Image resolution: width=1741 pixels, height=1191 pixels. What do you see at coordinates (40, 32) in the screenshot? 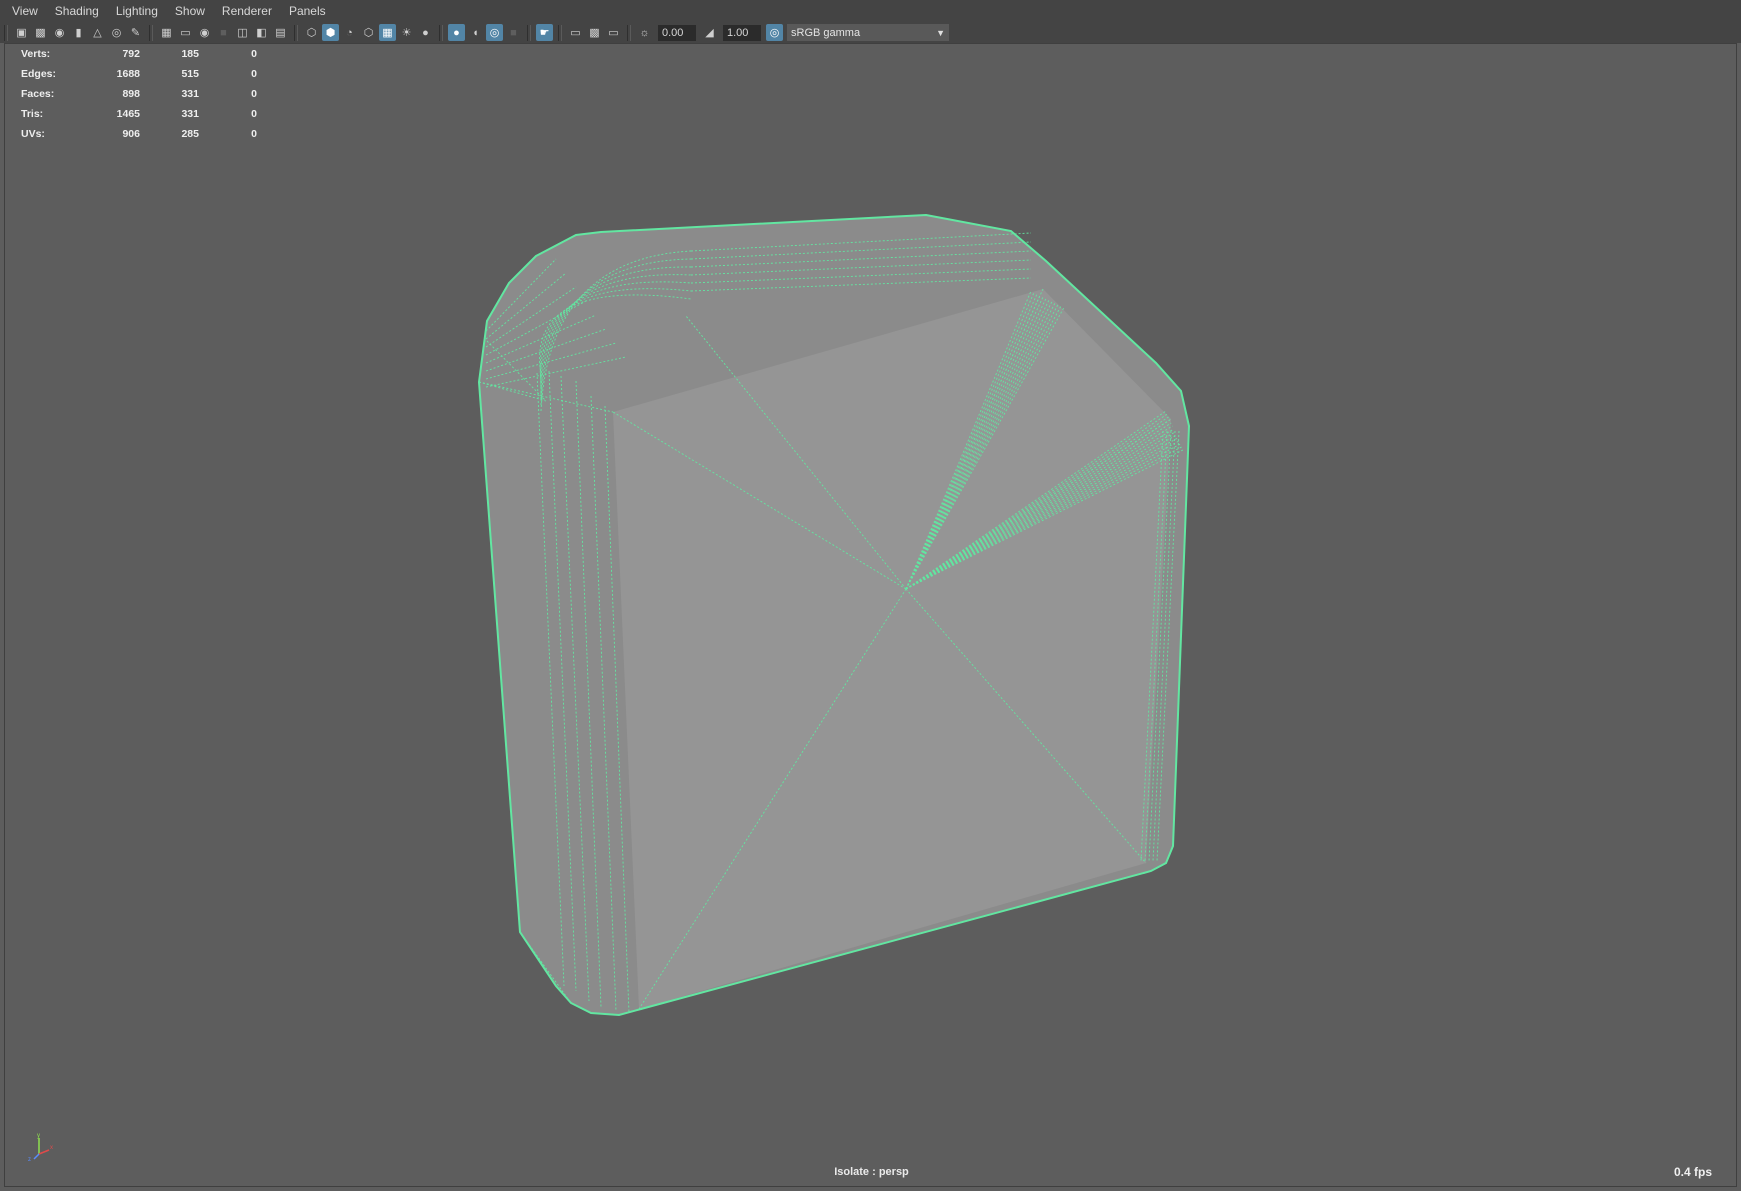
I see `camera-attributes-icon: ▩` at bounding box center [40, 32].